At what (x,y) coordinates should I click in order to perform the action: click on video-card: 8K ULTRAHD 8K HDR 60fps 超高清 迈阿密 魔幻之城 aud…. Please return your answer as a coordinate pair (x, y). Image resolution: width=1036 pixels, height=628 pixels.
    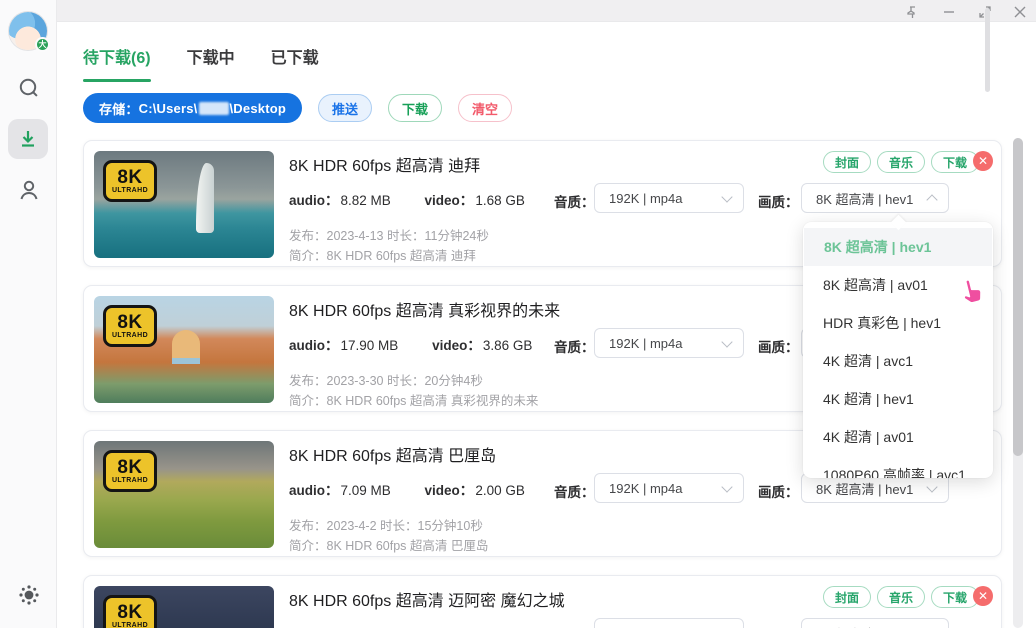
    Looking at the image, I should click on (542, 601).